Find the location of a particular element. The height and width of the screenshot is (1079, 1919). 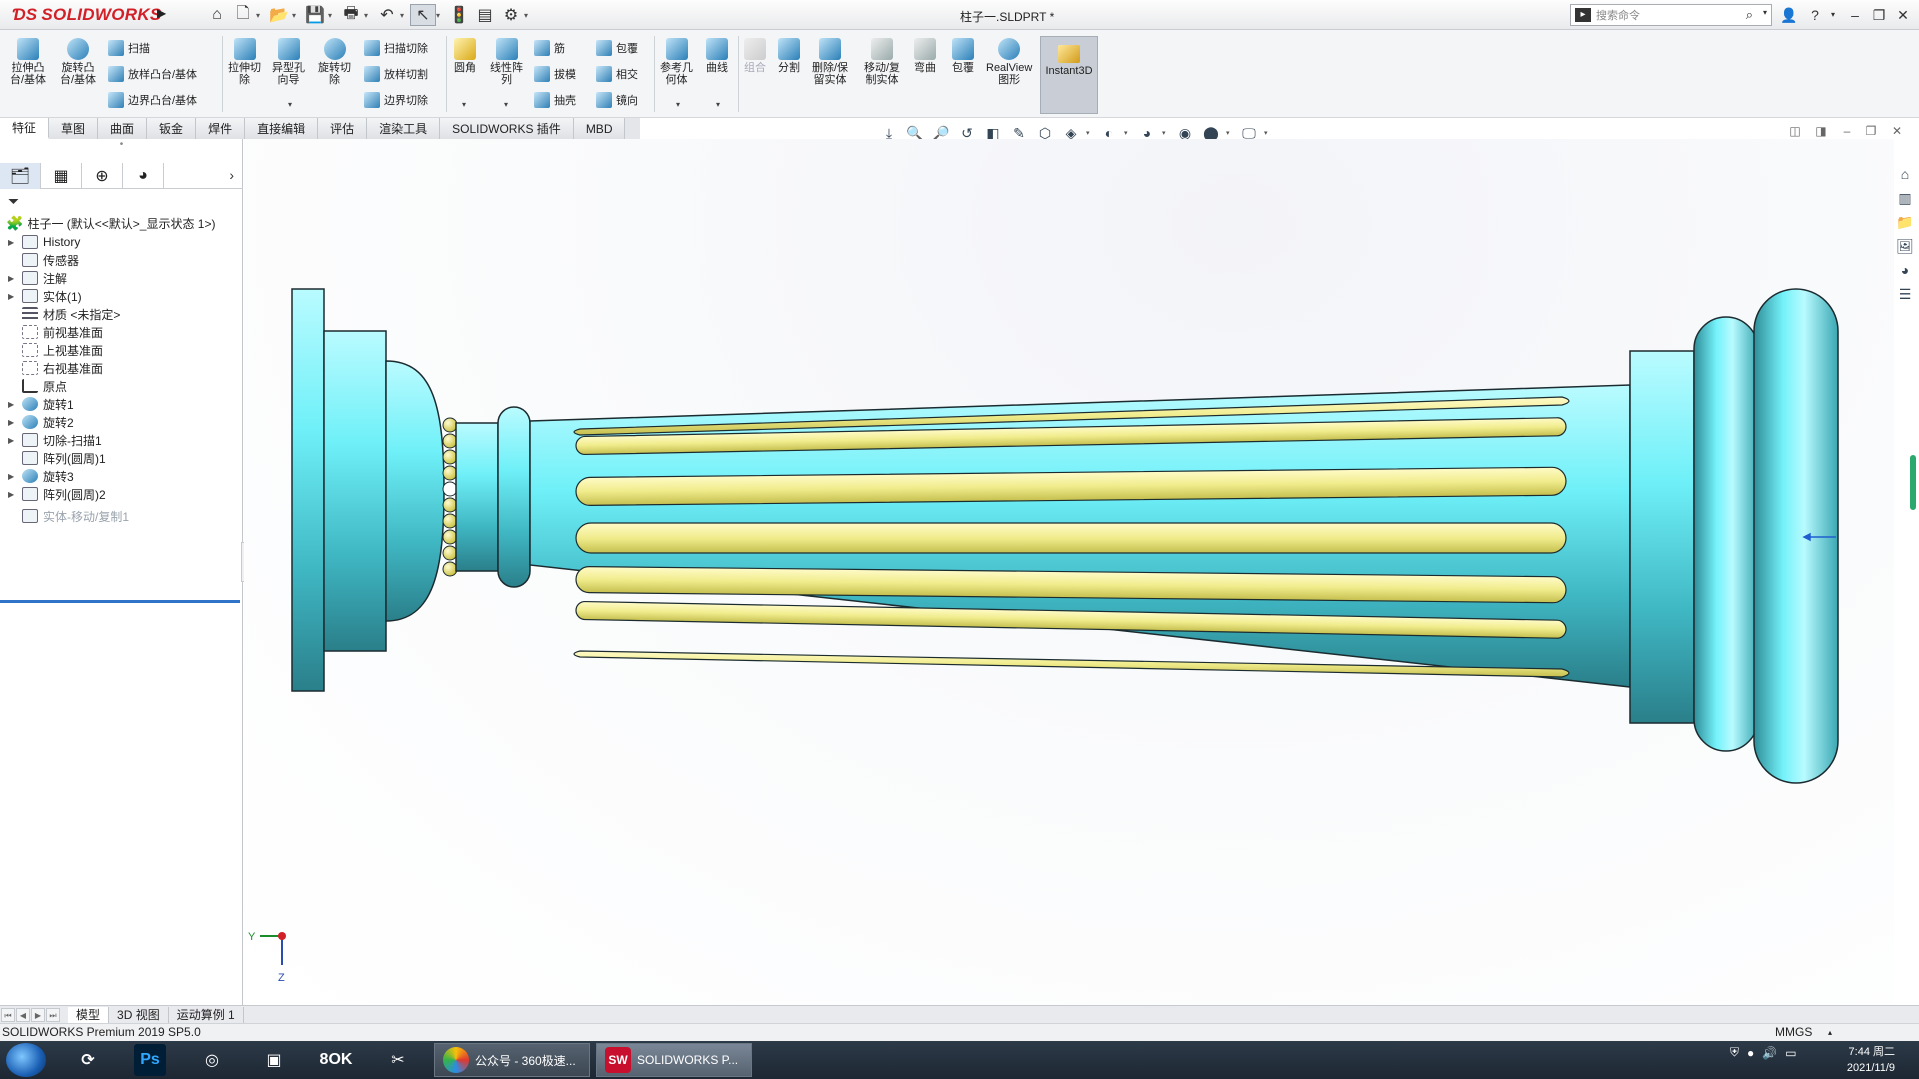

panel-grip: • is located at coordinates (121, 149).